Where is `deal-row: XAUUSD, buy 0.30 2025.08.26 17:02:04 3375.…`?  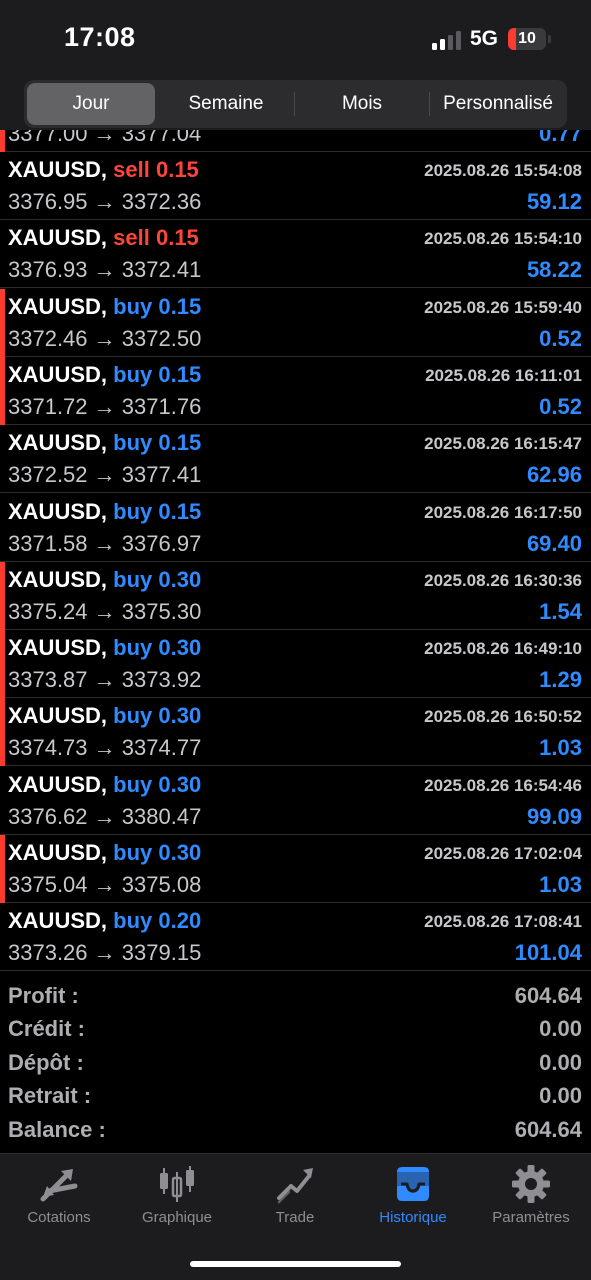 deal-row: XAUUSD, buy 0.30 2025.08.26 17:02:04 3375.… is located at coordinates (295, 869).